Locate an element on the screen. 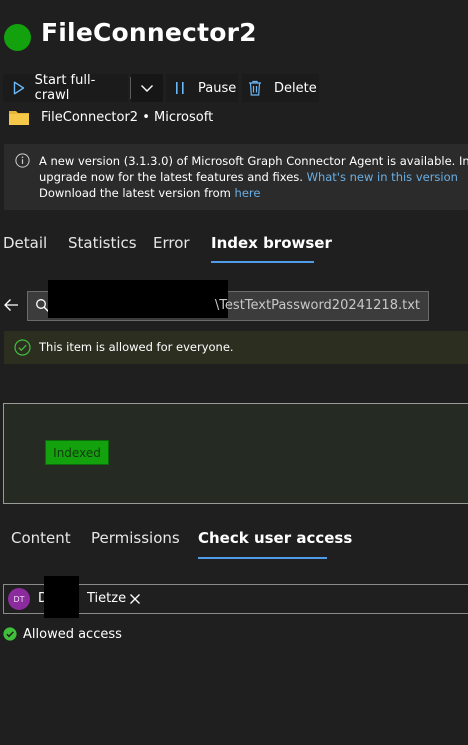  user-picker-field: DT D Tietze is located at coordinates (235, 597).